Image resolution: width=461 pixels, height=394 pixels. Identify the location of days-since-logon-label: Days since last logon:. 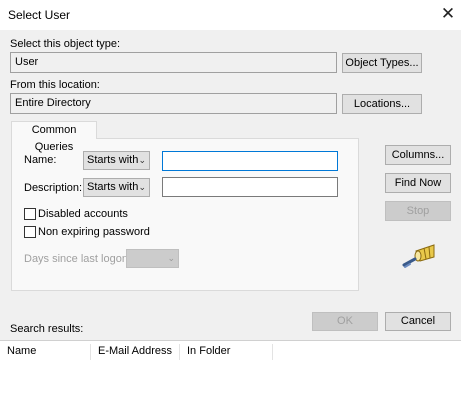
(77, 259).